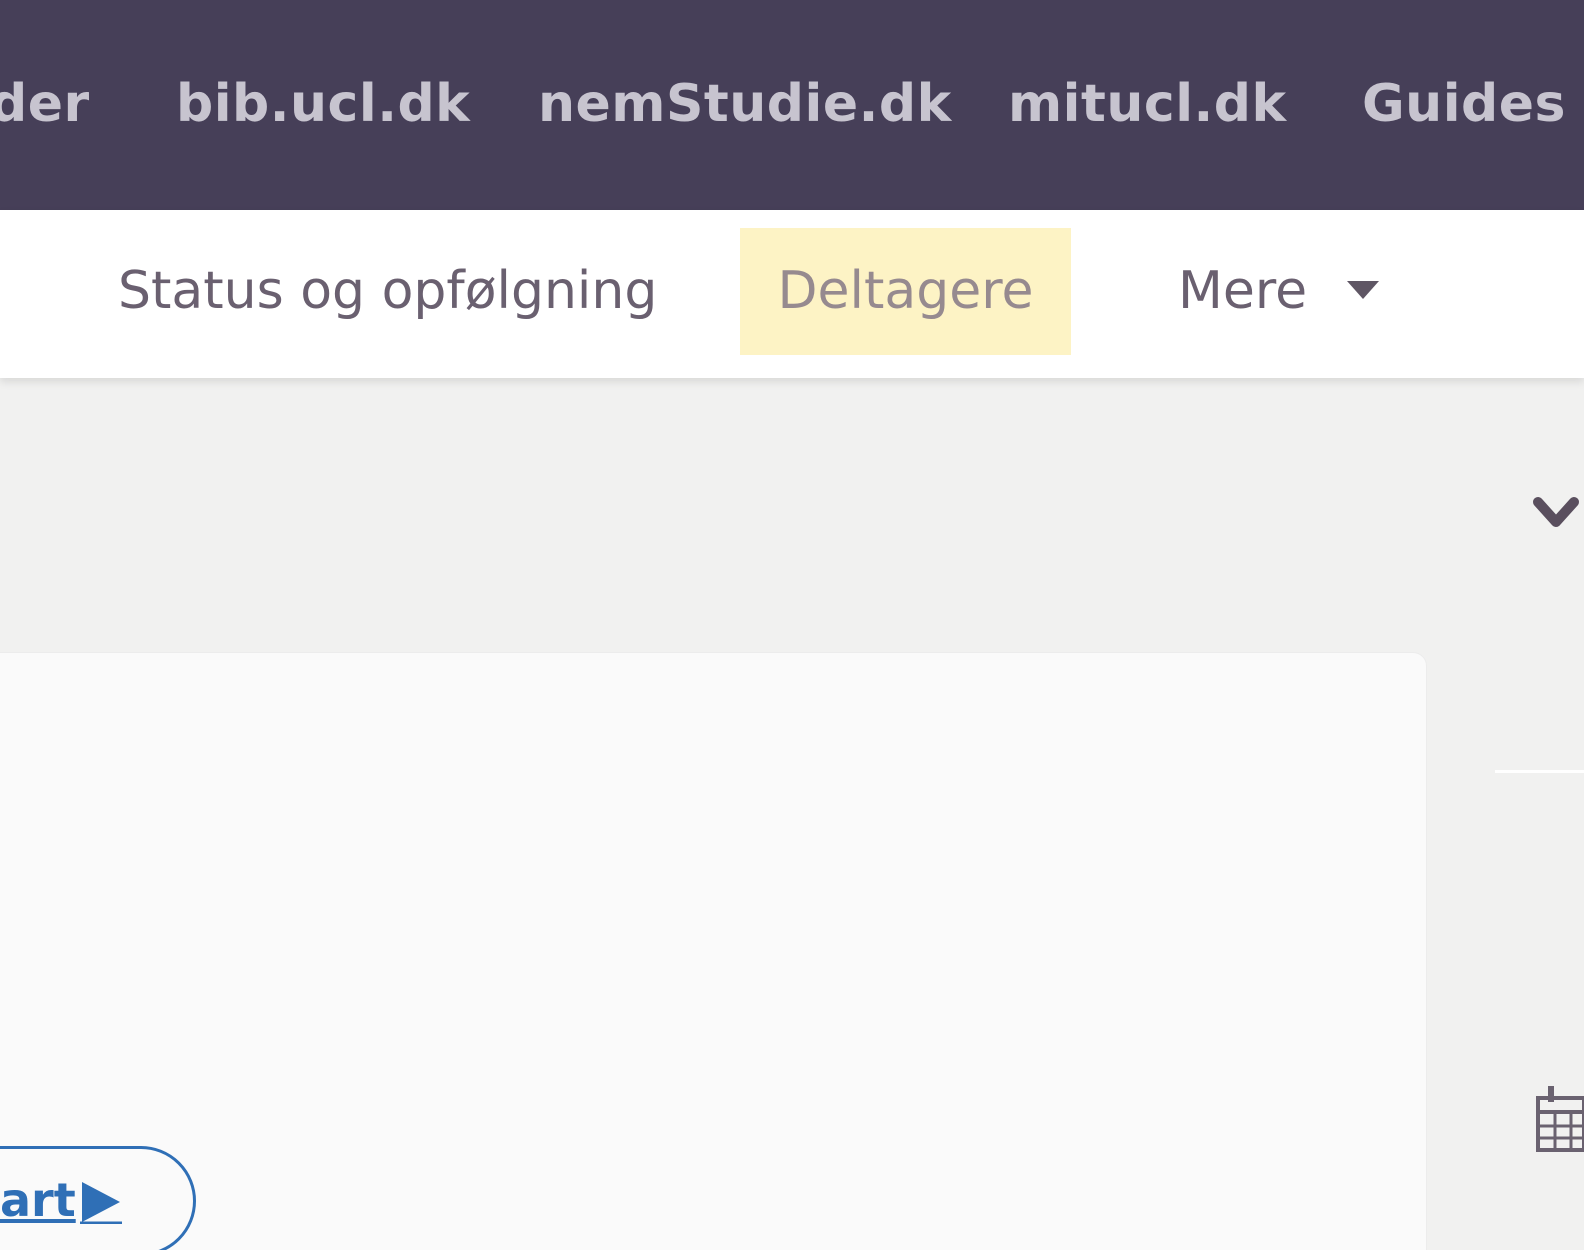 The width and height of the screenshot is (1584, 1250). I want to click on top-nav-link-partial: der, so click(45, 104).